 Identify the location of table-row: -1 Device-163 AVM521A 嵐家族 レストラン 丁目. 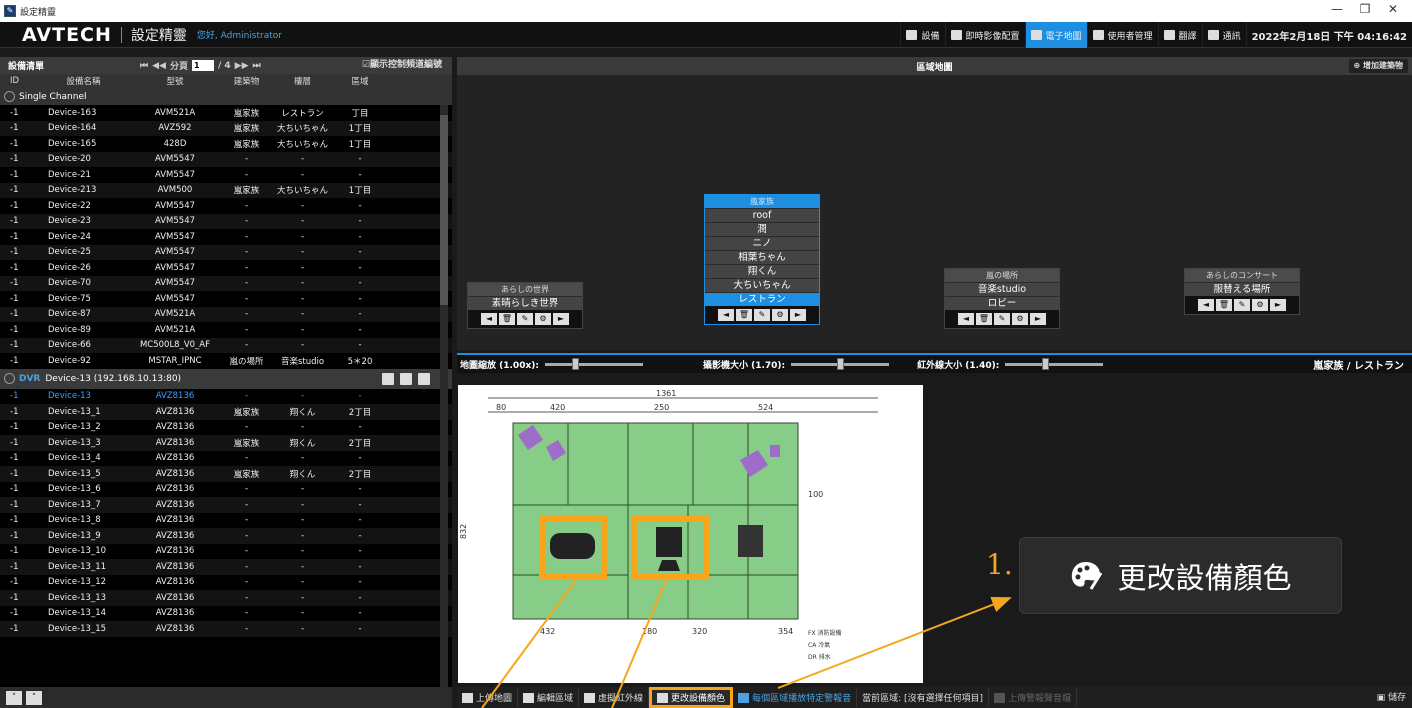
(226, 113).